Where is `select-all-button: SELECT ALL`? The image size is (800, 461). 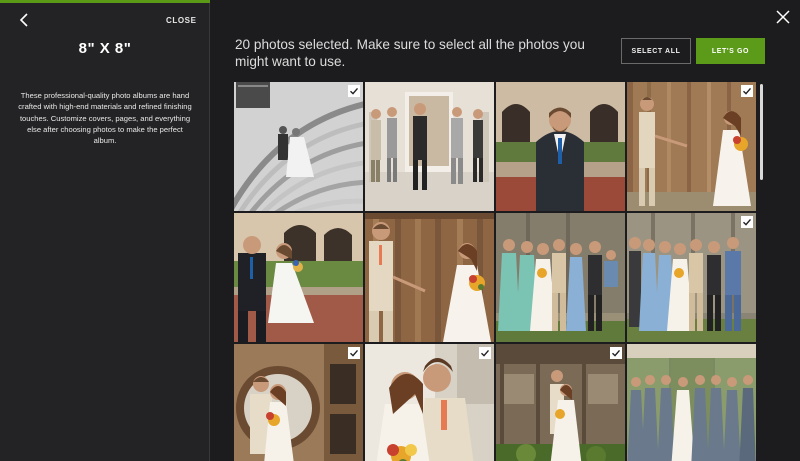 select-all-button: SELECT ALL is located at coordinates (656, 51).